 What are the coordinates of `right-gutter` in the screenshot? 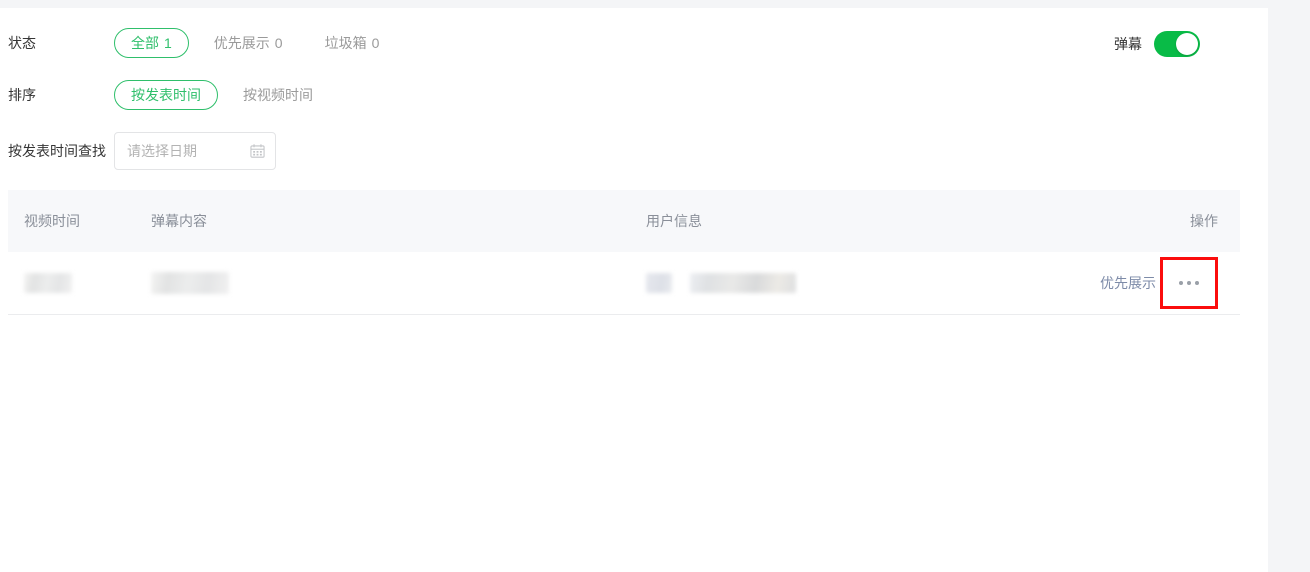 It's located at (1289, 286).